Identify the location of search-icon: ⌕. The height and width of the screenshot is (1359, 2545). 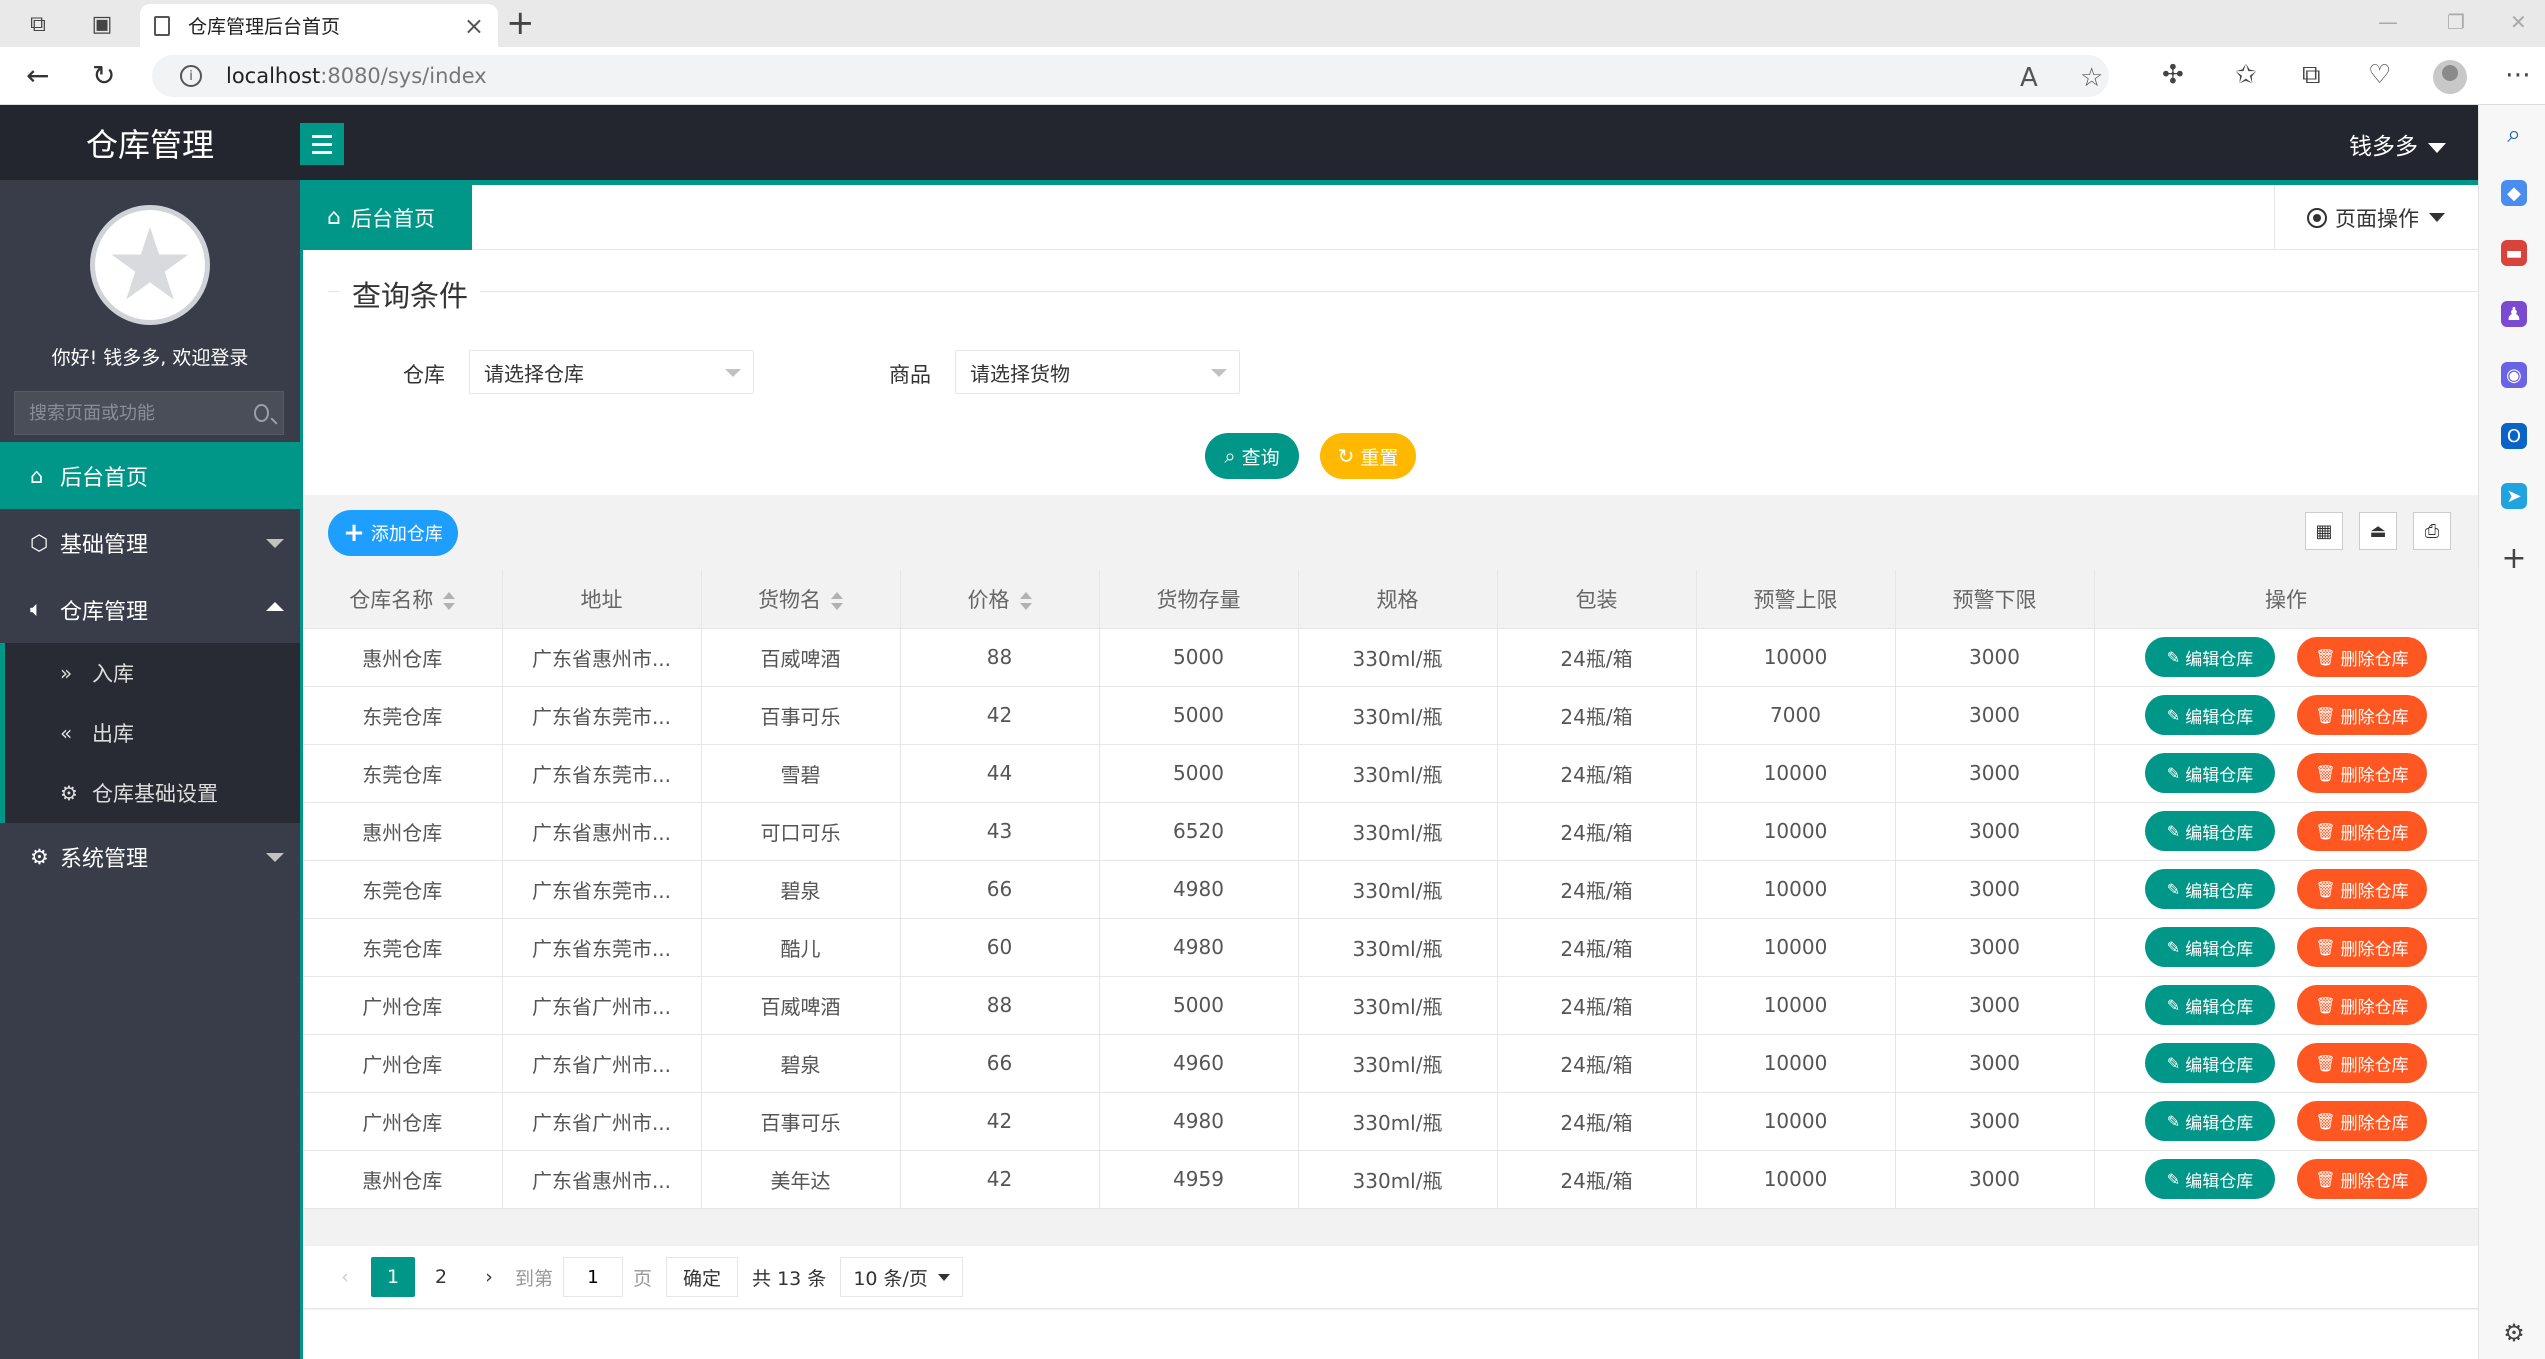
(2514, 134).